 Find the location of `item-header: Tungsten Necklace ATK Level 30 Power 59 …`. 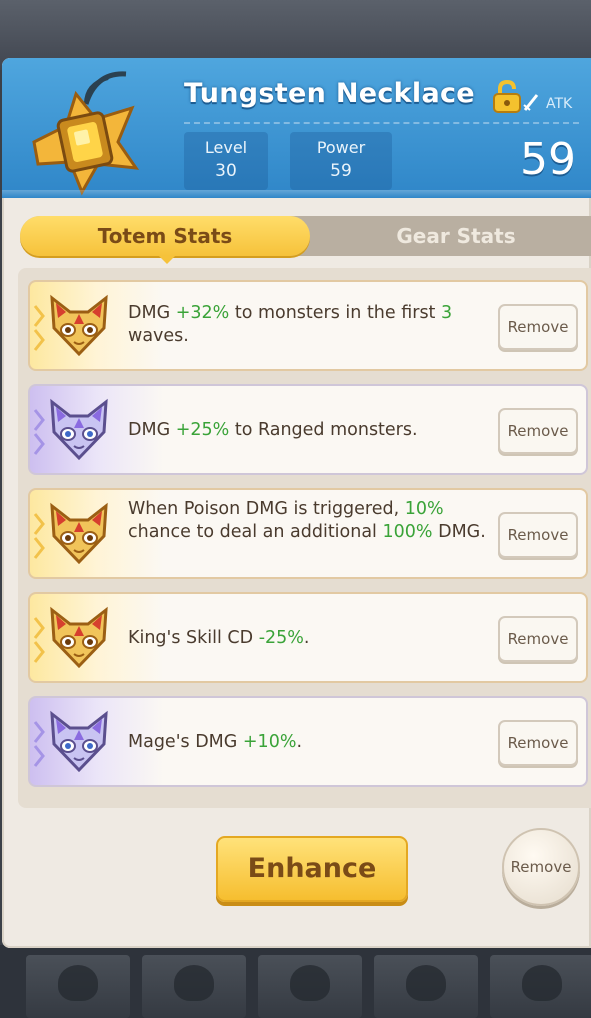

item-header: Tungsten Necklace ATK Level 30 Power 59 … is located at coordinates (296, 128).